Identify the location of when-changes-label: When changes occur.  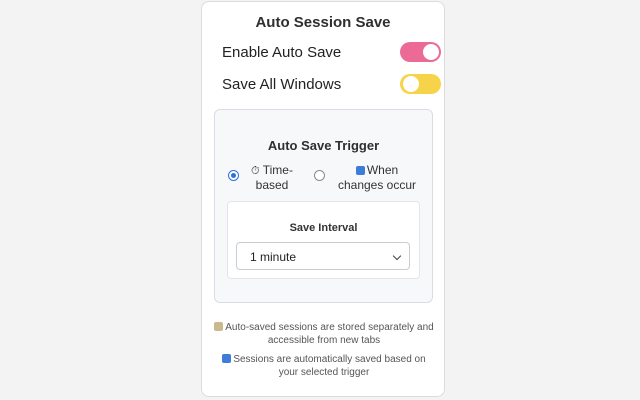
(377, 177).